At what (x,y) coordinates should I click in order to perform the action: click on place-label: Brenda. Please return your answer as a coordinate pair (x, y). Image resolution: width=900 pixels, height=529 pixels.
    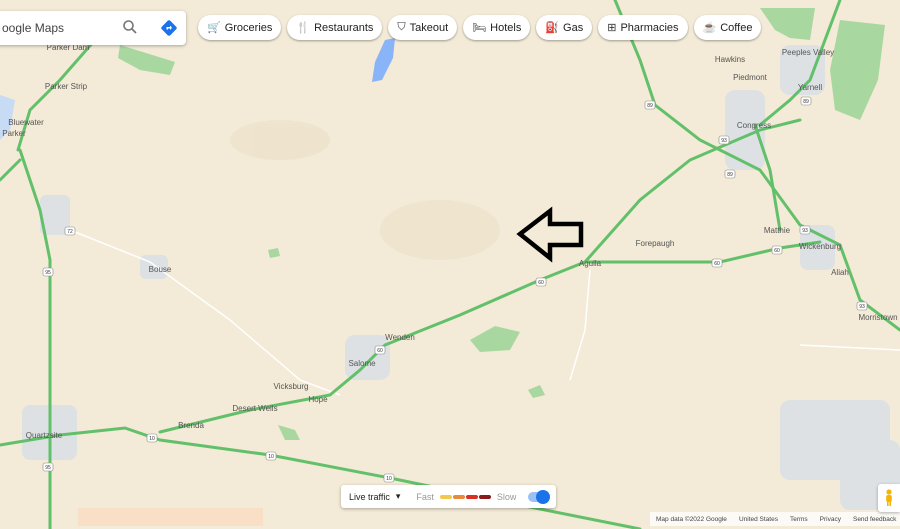
    Looking at the image, I should click on (191, 425).